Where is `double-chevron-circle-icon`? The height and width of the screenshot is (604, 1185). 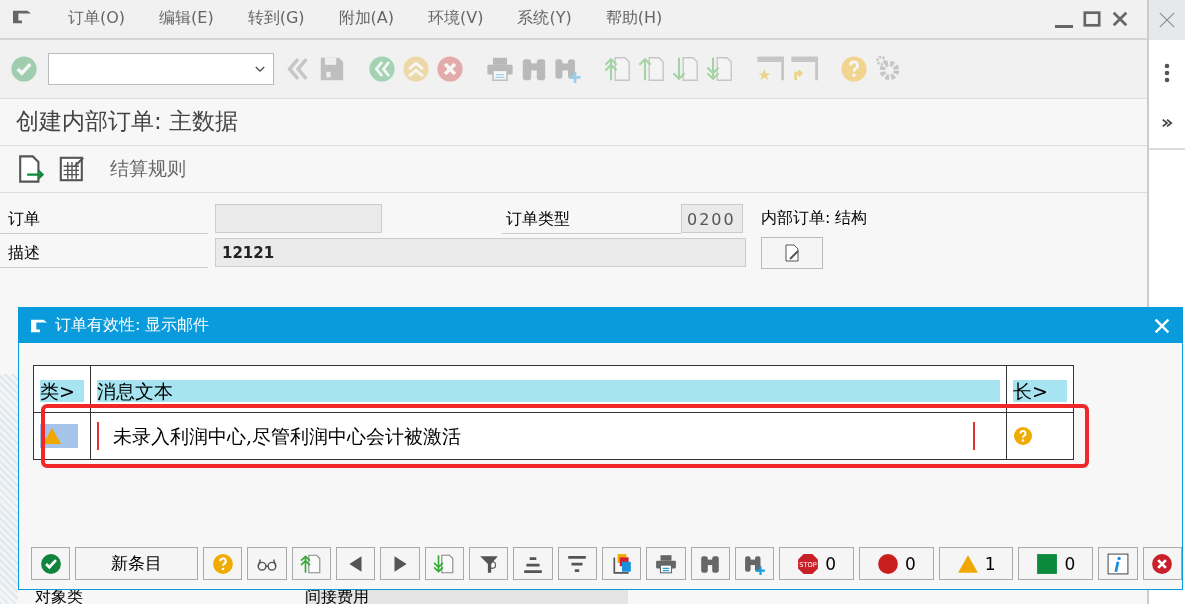 double-chevron-circle-icon is located at coordinates (382, 68).